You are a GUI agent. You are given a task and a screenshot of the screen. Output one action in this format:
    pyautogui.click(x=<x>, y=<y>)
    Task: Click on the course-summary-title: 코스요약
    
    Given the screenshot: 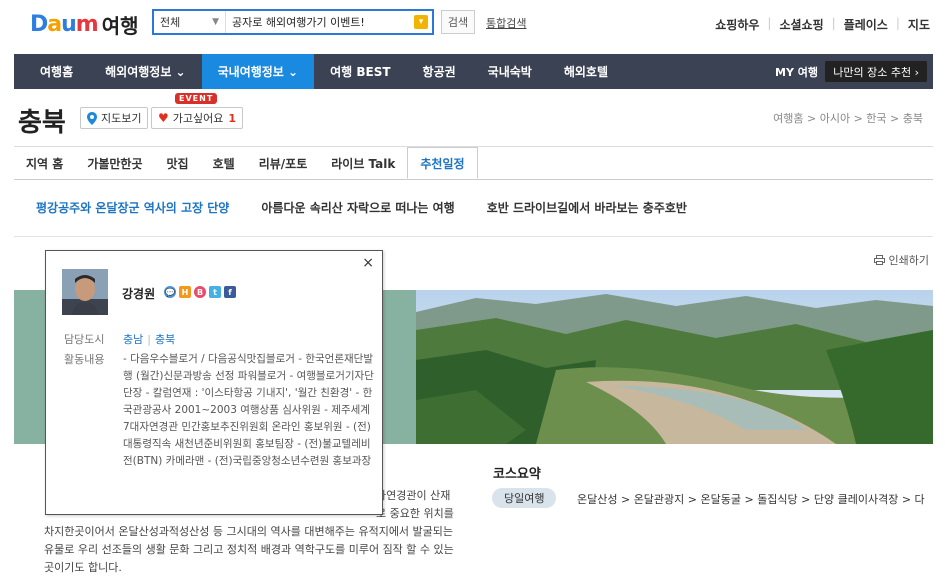 What is the action you would take?
    pyautogui.click(x=517, y=474)
    